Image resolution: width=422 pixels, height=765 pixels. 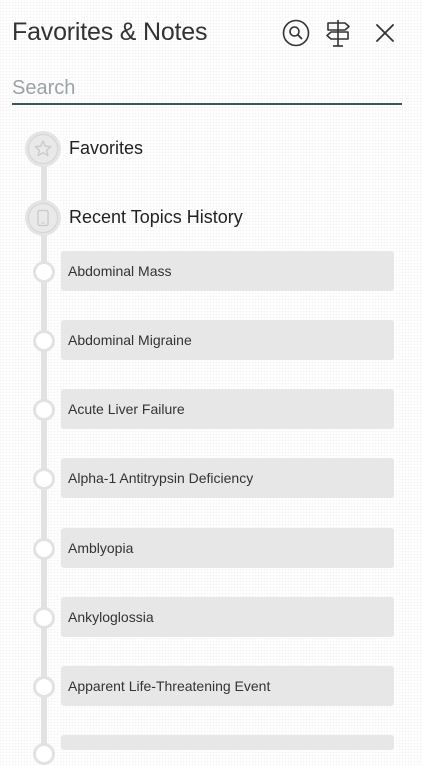 I want to click on page-title: Favorites & Notes, so click(x=110, y=32).